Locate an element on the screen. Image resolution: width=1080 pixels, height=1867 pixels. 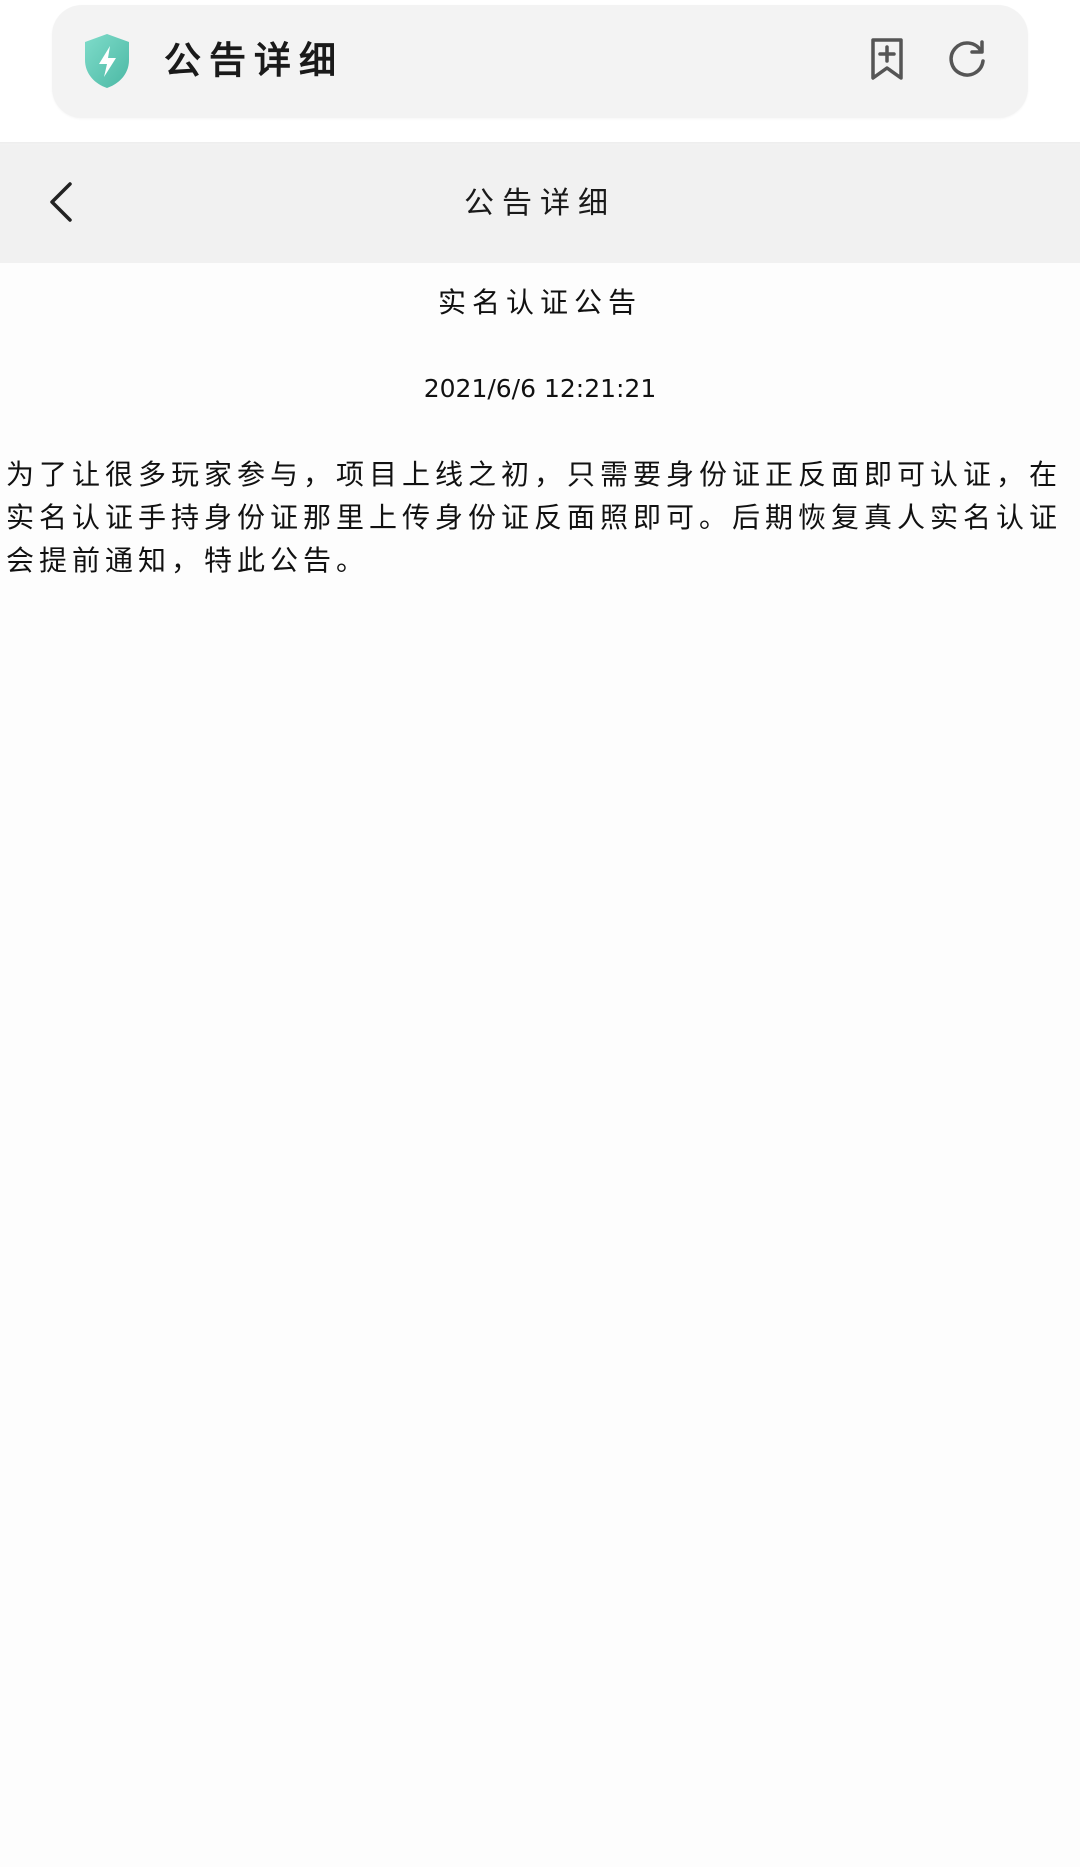
shield-bolt-icon is located at coordinates (107, 61).